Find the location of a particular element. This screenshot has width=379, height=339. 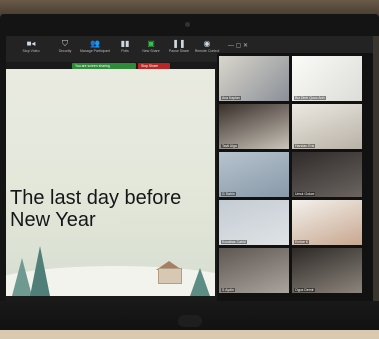

slide-title: The last day before New Year is located at coordinates (96, 209).